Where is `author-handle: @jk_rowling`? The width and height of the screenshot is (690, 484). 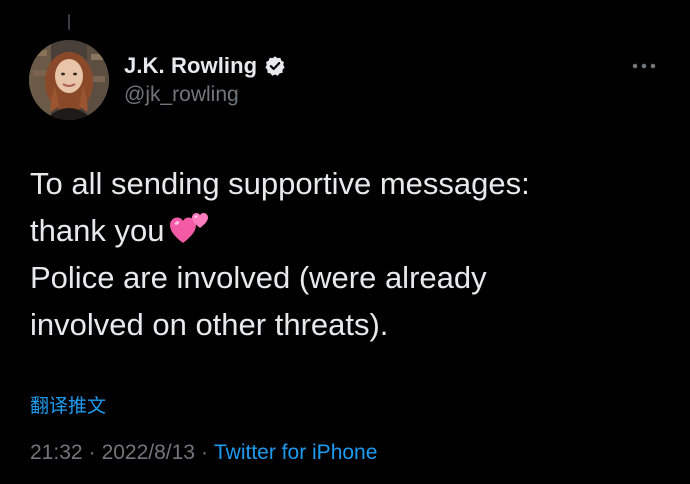
author-handle: @jk_rowling is located at coordinates (205, 95).